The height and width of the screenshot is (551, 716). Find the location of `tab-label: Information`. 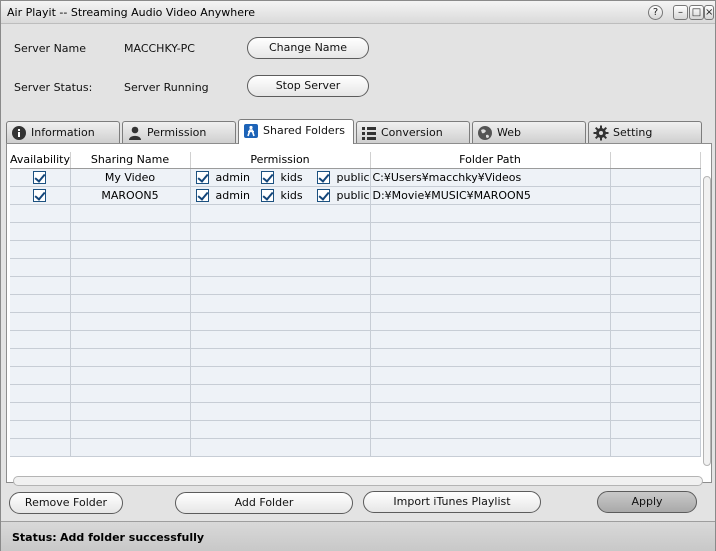

tab-label: Information is located at coordinates (63, 132).